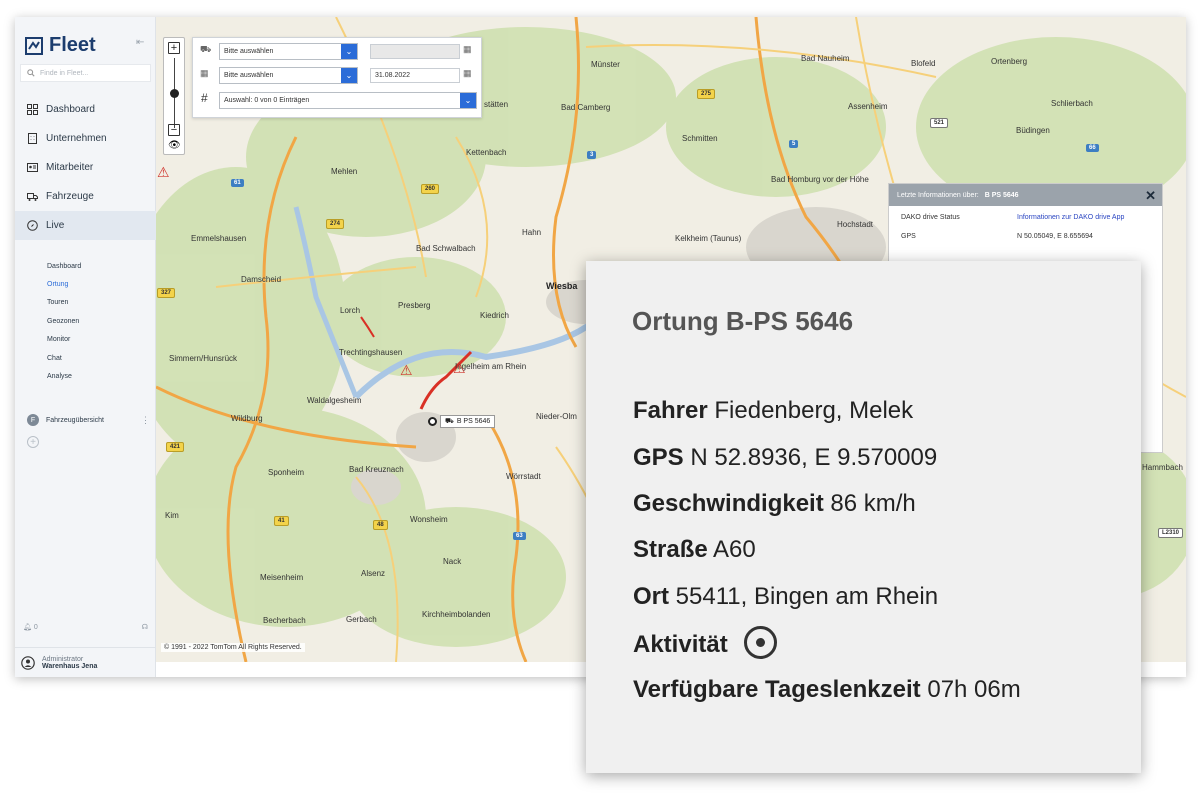 The width and height of the screenshot is (1201, 801). I want to click on card-row-driving-time: Verfügbare Tageslenkzeit 07h 06m, so click(827, 690).